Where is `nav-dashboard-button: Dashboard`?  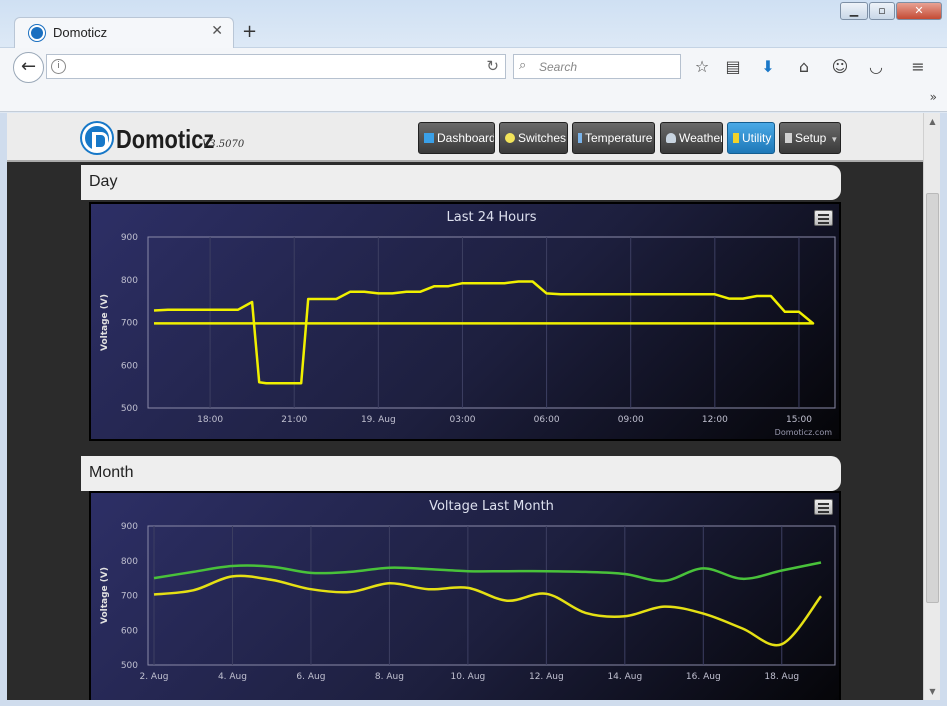
nav-dashboard-button: Dashboard is located at coordinates (456, 138).